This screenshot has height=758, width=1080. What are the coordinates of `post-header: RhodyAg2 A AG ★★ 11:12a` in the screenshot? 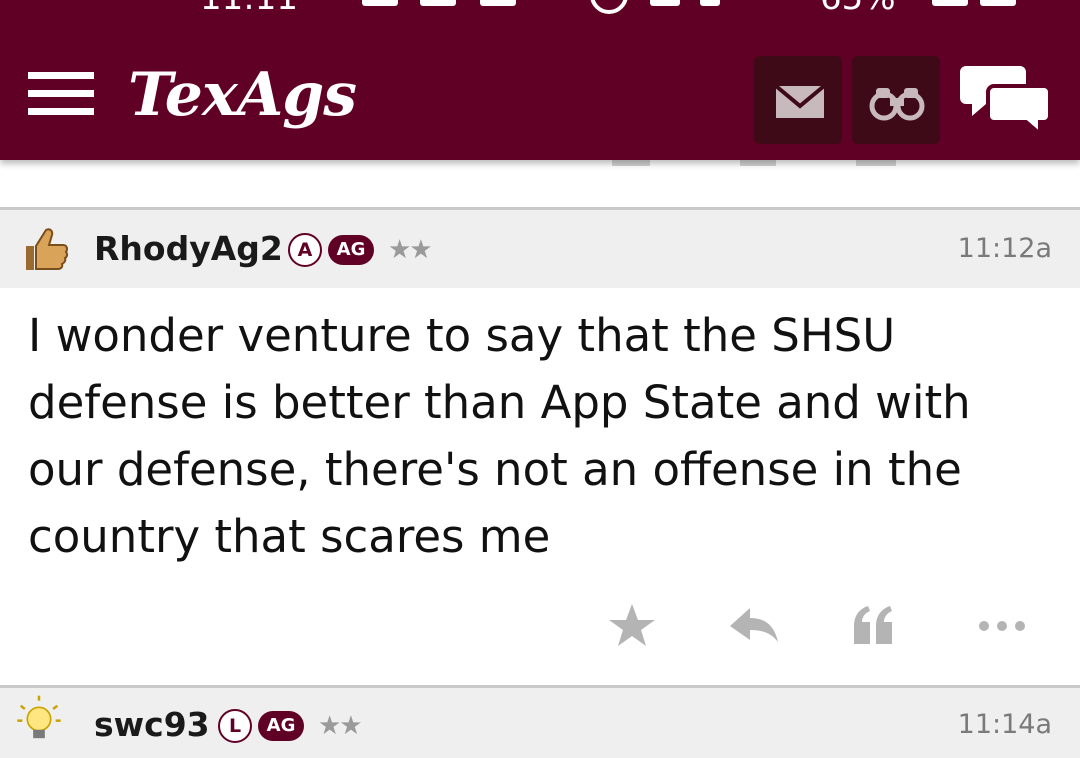 It's located at (540, 249).